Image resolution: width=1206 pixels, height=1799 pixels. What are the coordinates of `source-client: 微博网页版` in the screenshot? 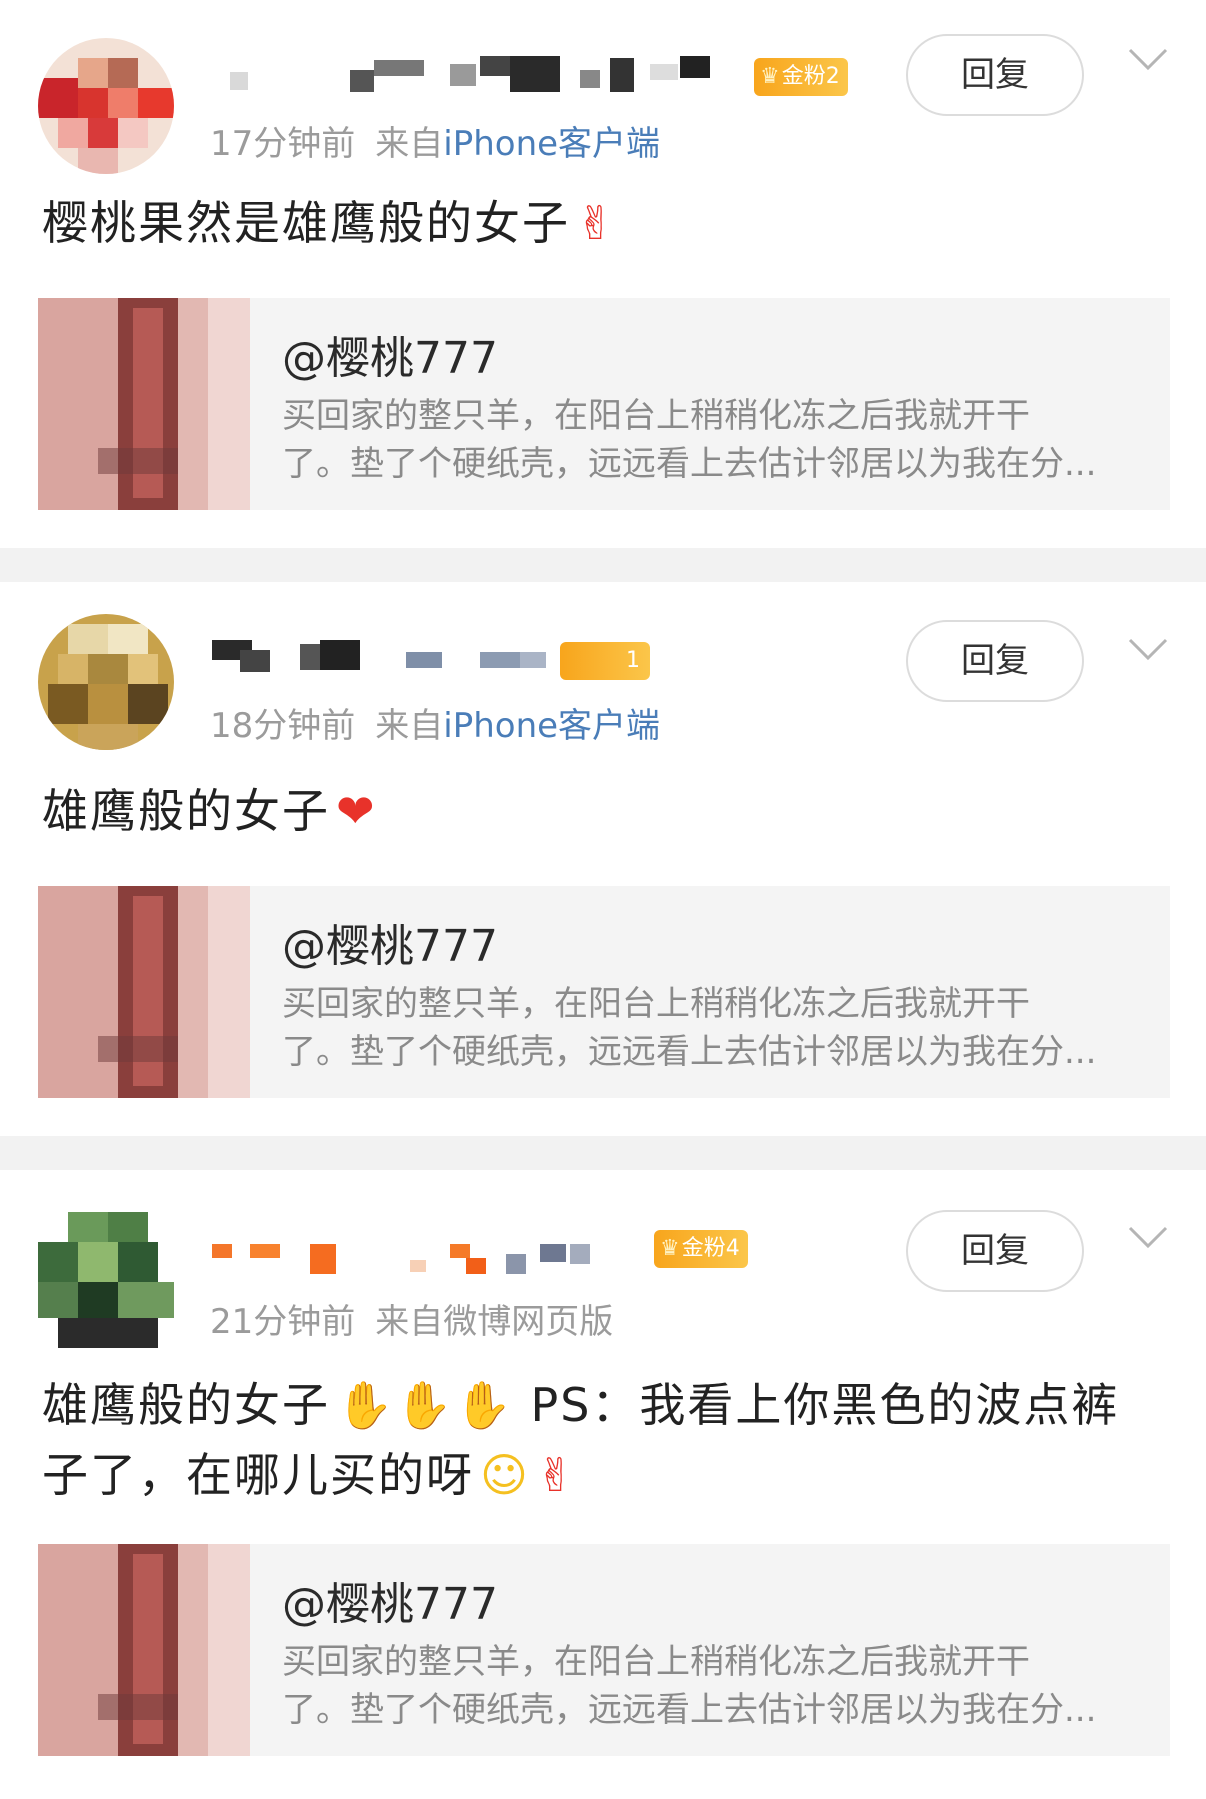 It's located at (528, 1322).